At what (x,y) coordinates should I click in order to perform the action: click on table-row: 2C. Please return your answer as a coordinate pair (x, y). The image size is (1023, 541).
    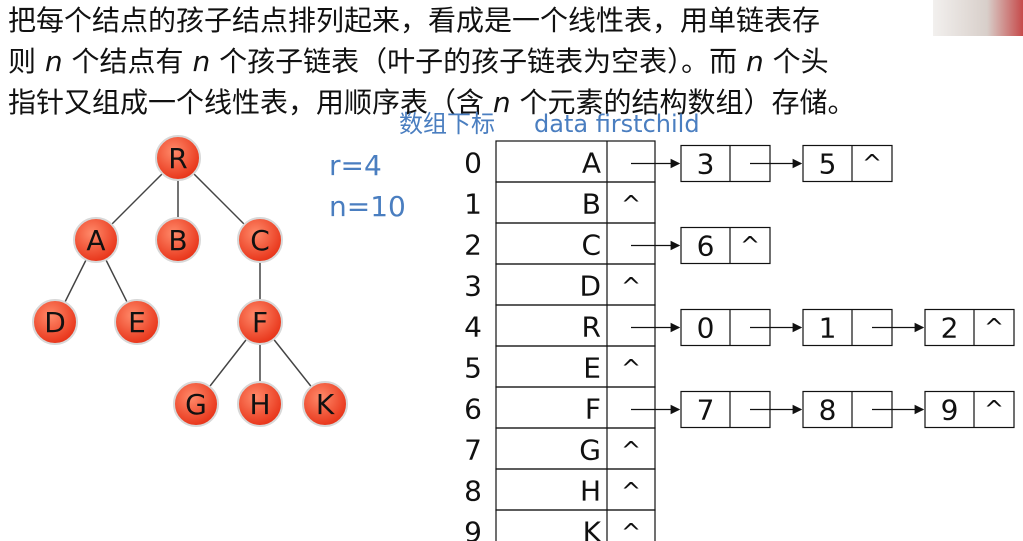
    Looking at the image, I should click on (560, 243).